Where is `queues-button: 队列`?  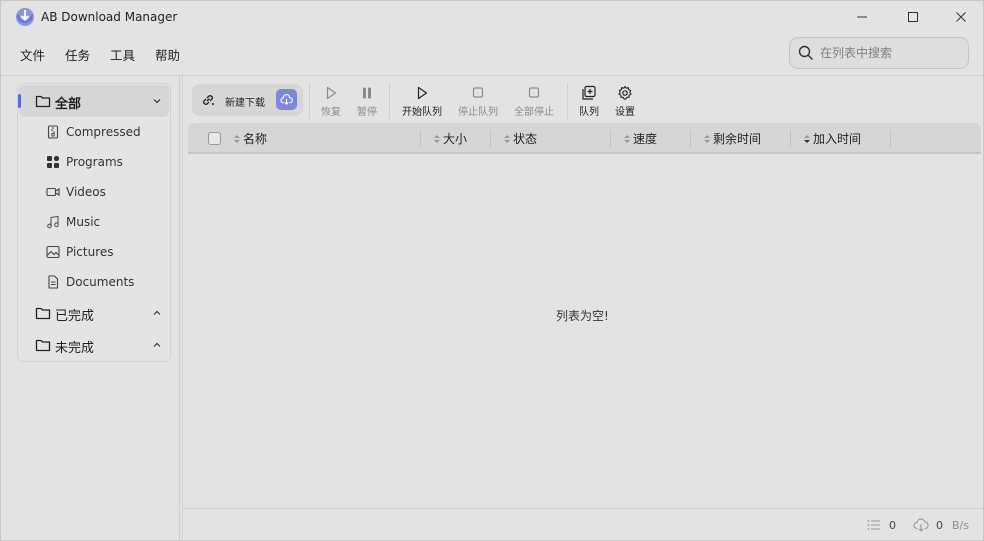 queues-button: 队列 is located at coordinates (589, 101).